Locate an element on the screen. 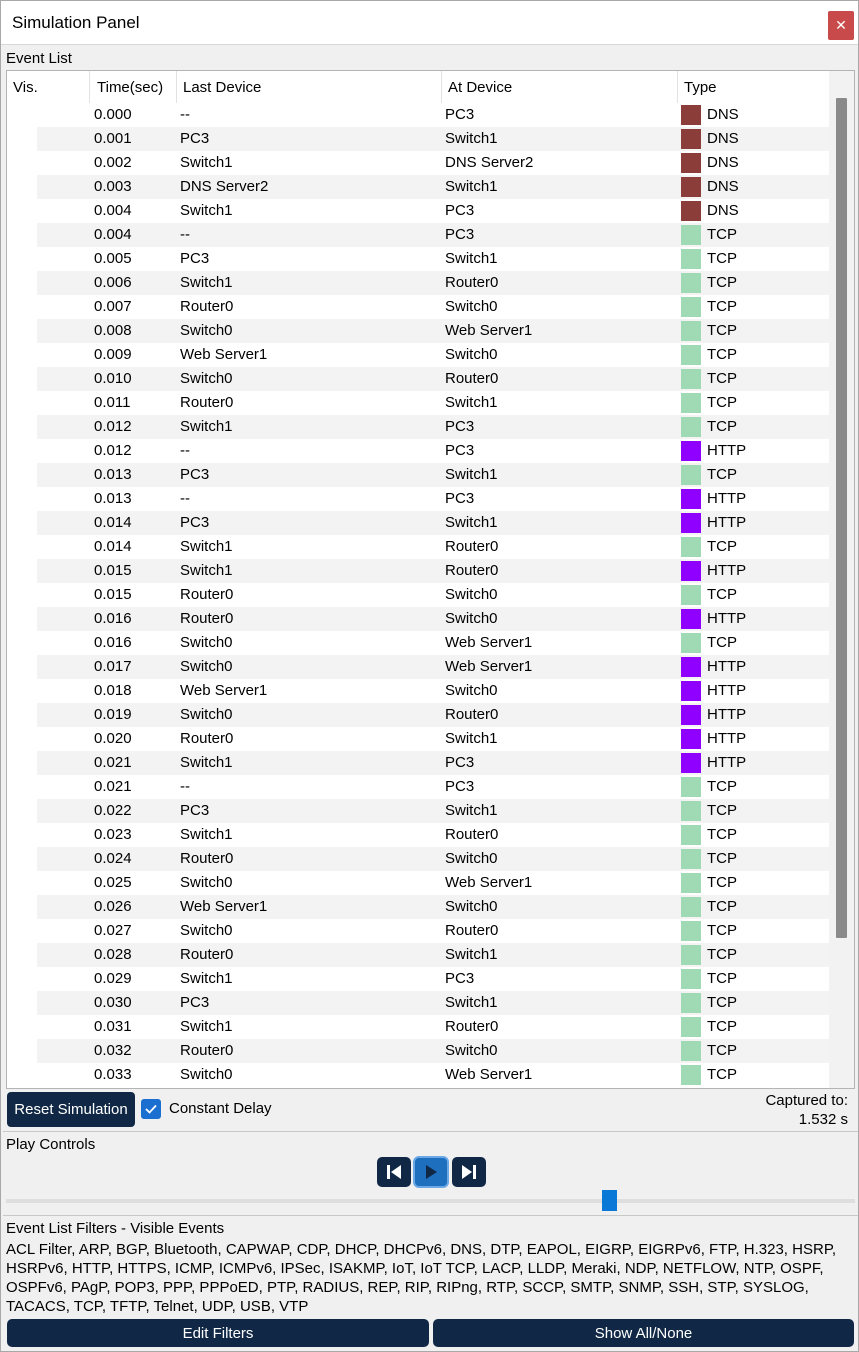 The height and width of the screenshot is (1352, 859). table-row: 0.003 DNS Server2 Switch1 DNS is located at coordinates (418, 187).